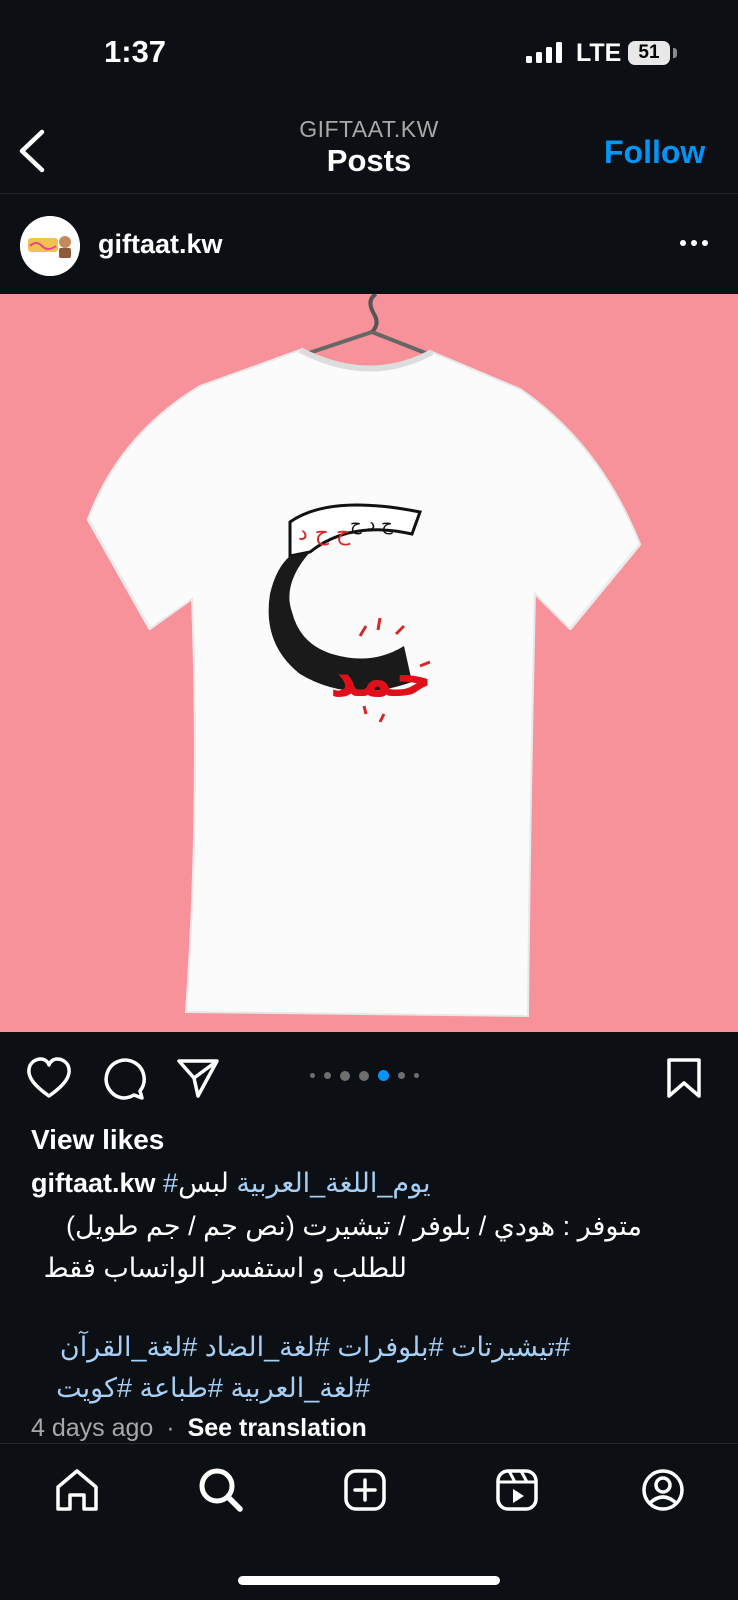  What do you see at coordinates (599, 53) in the screenshot?
I see `network-type: LTE` at bounding box center [599, 53].